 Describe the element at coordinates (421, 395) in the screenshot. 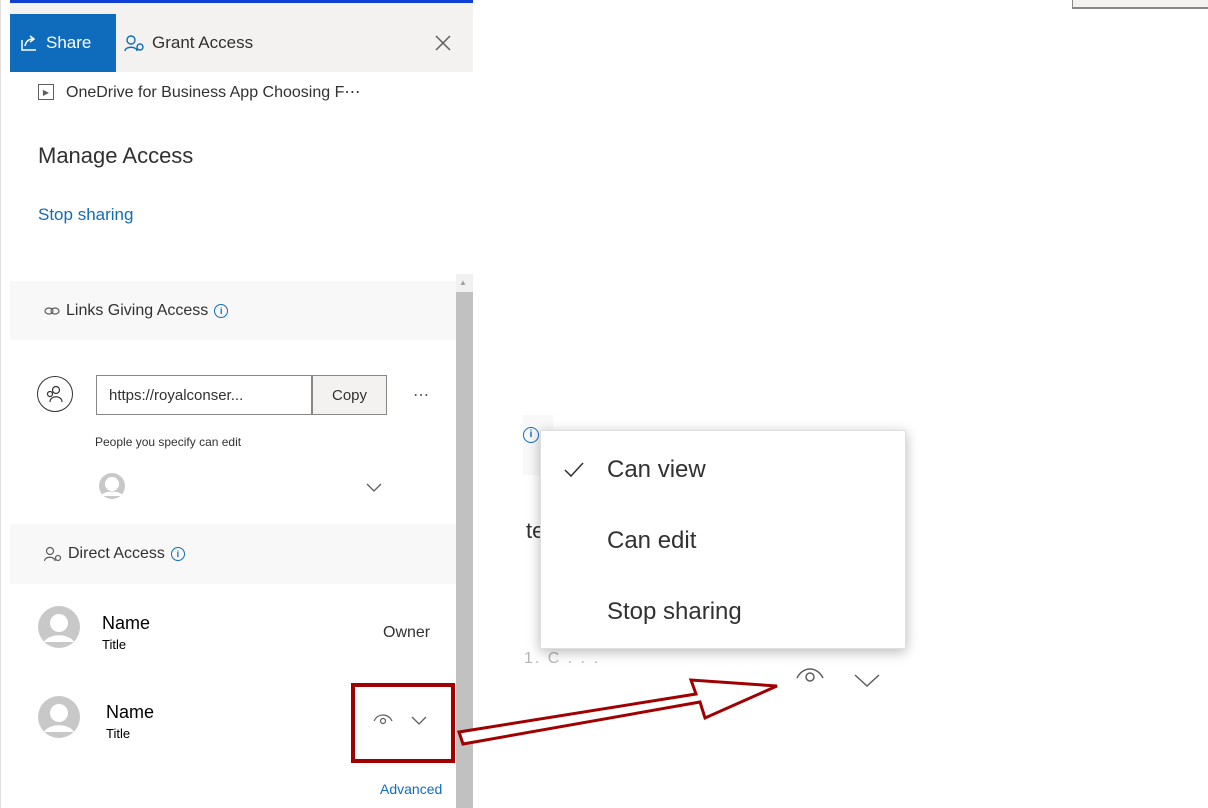

I see `more-options-button: ⋯` at that location.